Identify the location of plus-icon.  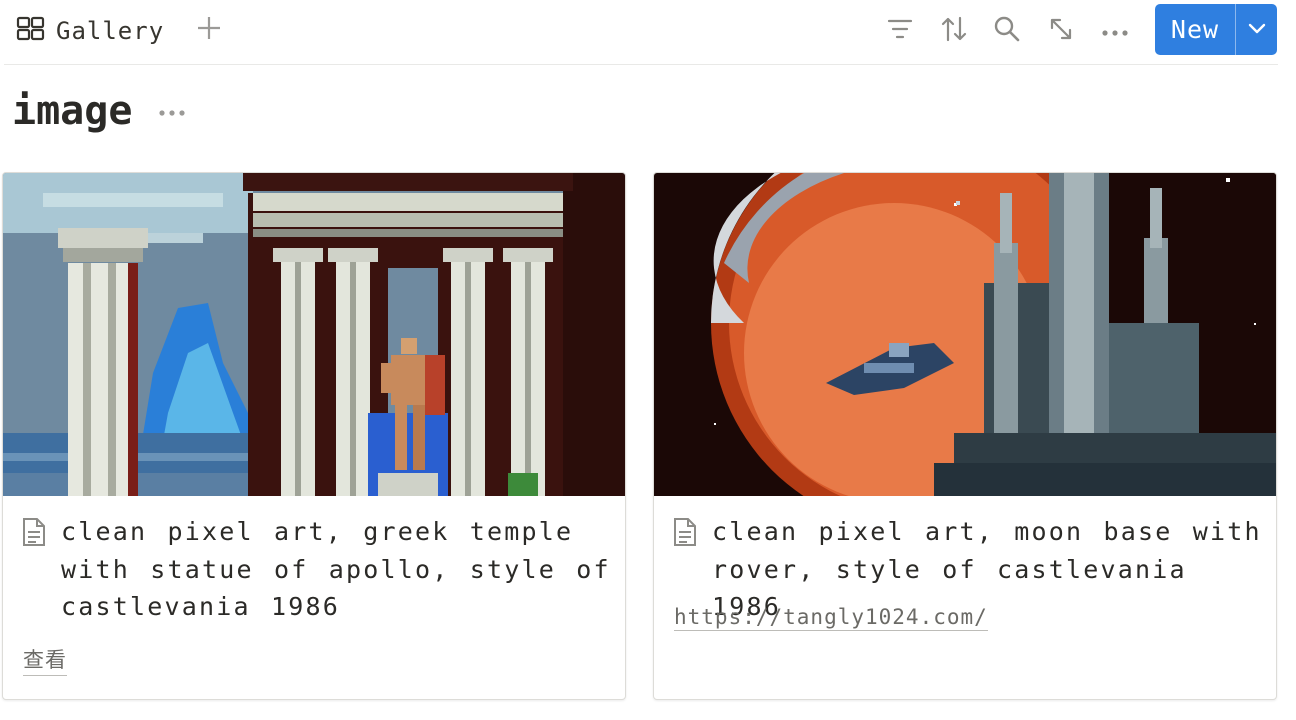
(209, 30).